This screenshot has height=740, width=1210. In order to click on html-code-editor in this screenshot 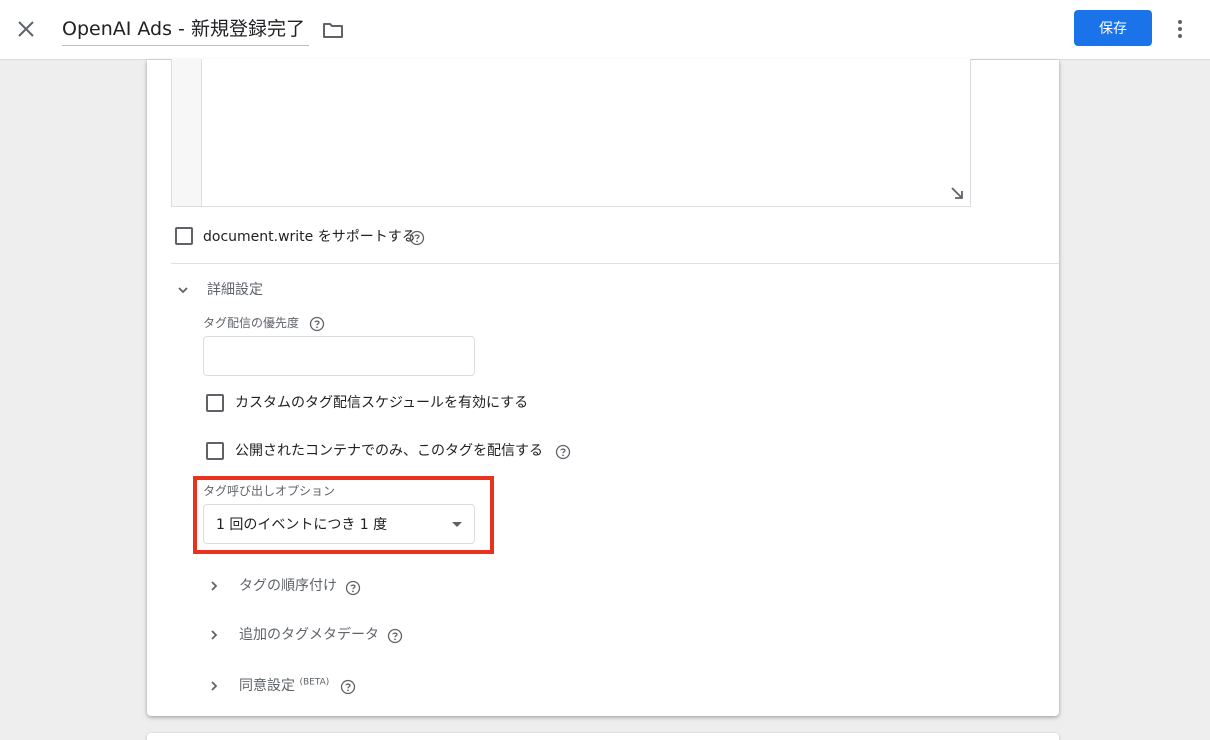, I will do `click(571, 133)`.